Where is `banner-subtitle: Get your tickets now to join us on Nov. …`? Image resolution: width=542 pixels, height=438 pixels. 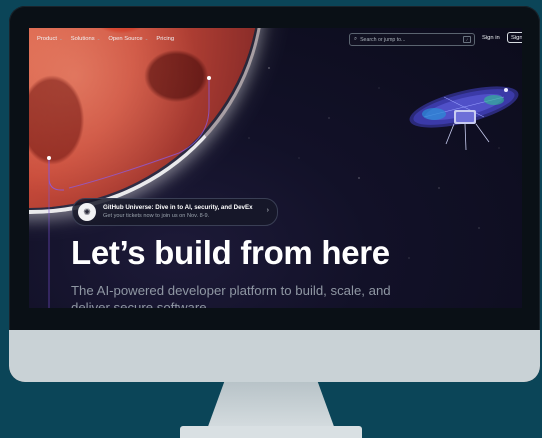 banner-subtitle: Get your tickets now to join us on Nov. … is located at coordinates (156, 216).